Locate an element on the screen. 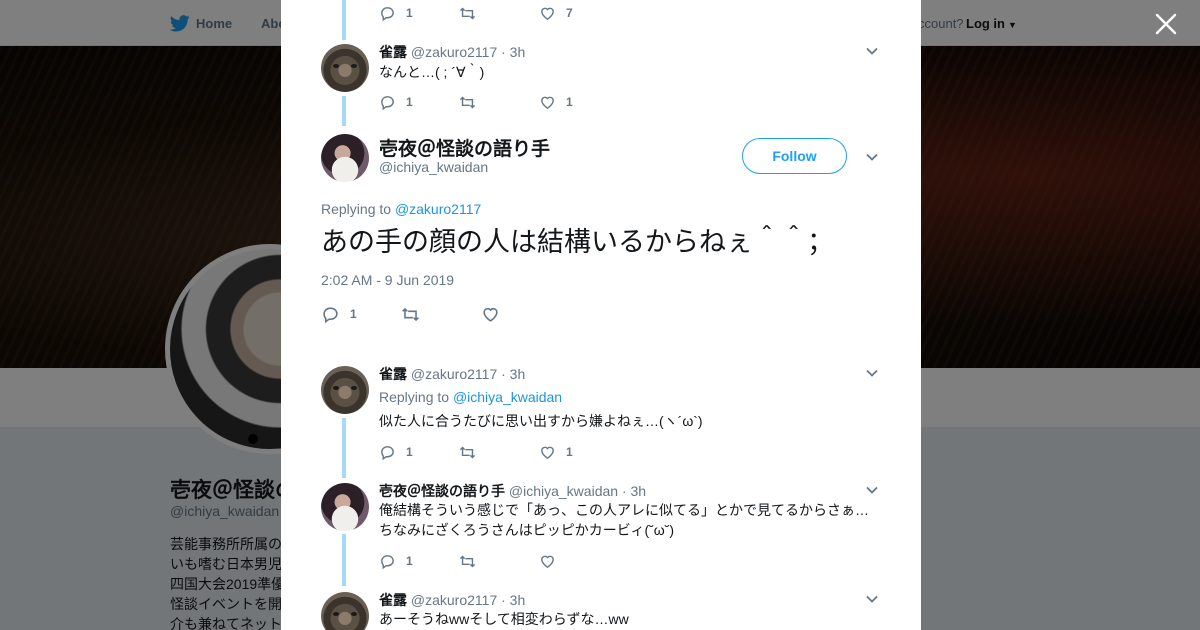 Image resolution: width=1200 pixels, height=630 pixels. tweet-actions: 1 is located at coordinates (499, 561).